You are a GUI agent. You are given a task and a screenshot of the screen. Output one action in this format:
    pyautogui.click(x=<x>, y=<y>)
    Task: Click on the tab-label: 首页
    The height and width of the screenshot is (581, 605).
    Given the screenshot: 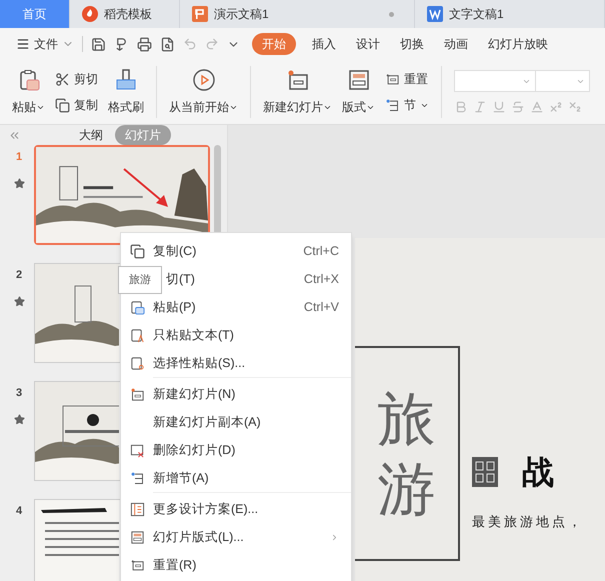 What is the action you would take?
    pyautogui.click(x=34, y=14)
    